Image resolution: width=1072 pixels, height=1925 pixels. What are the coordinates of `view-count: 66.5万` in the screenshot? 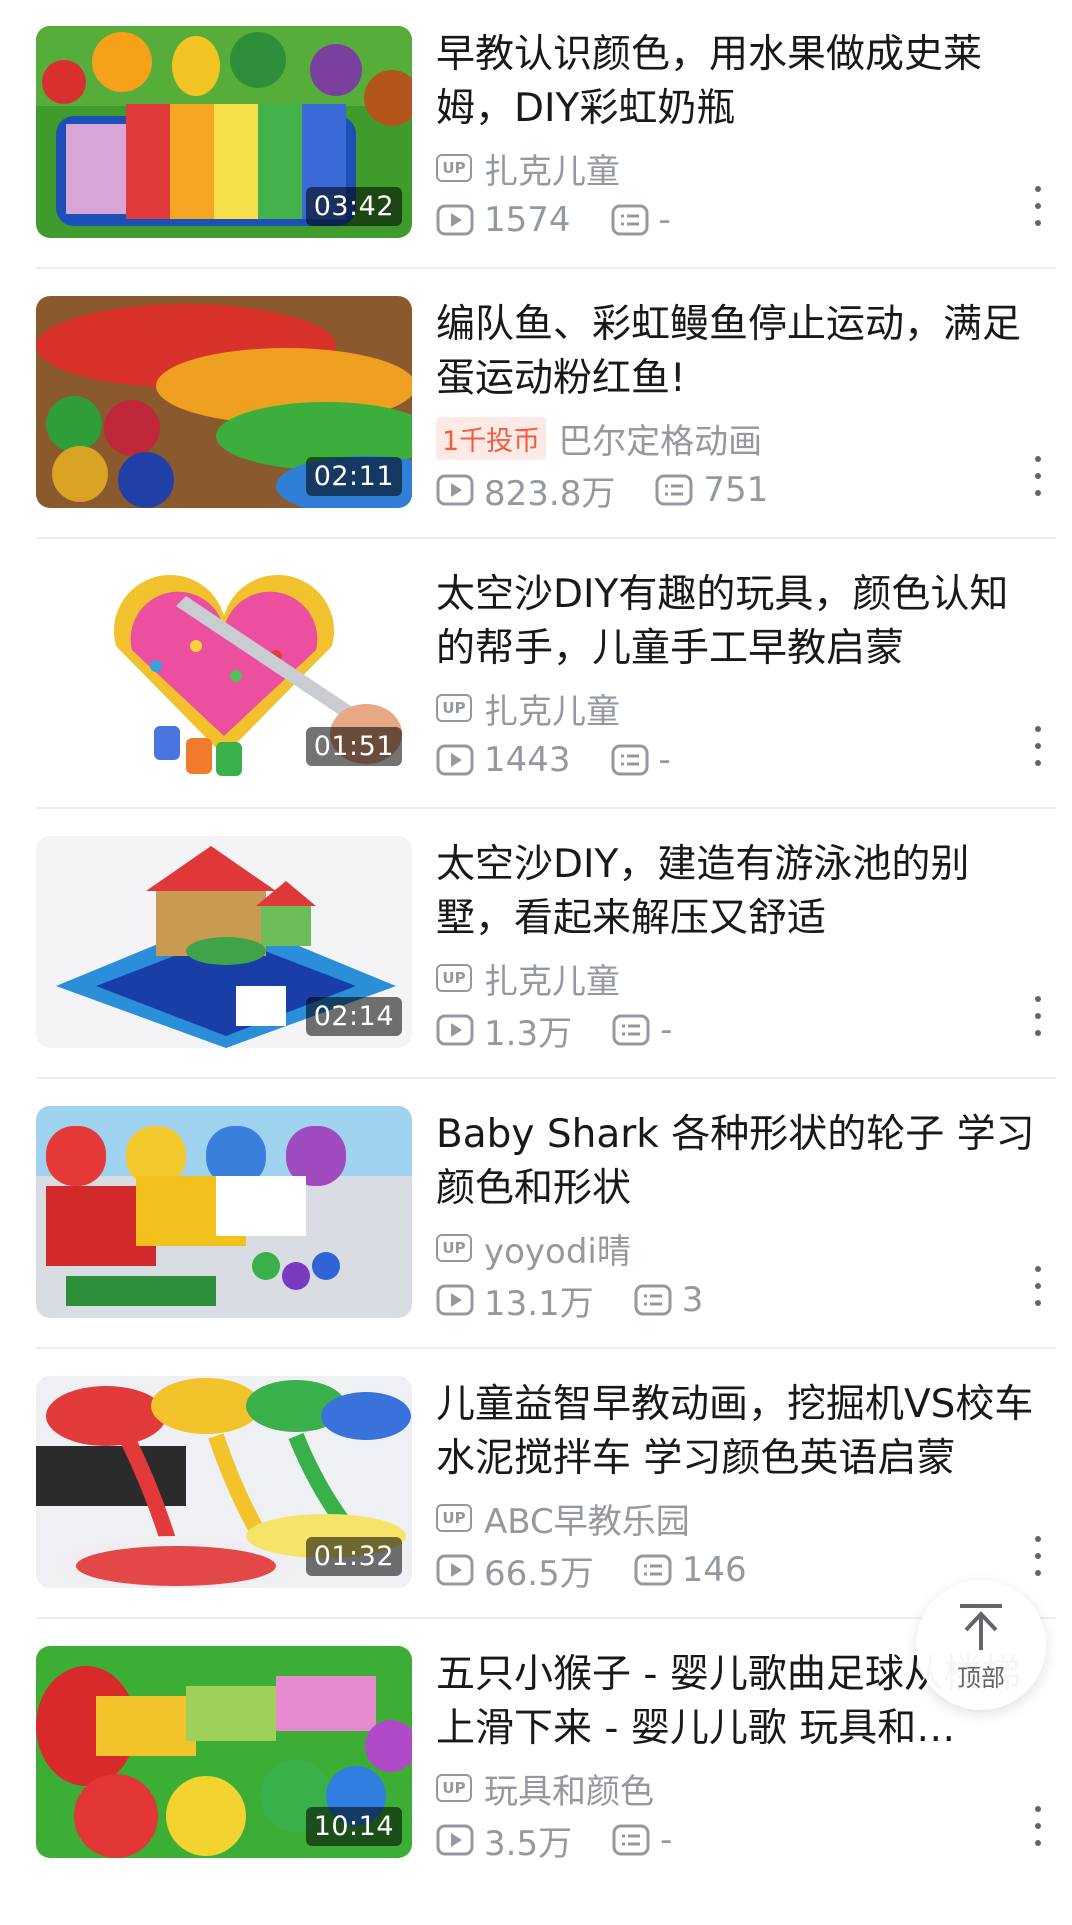 It's located at (539, 1573).